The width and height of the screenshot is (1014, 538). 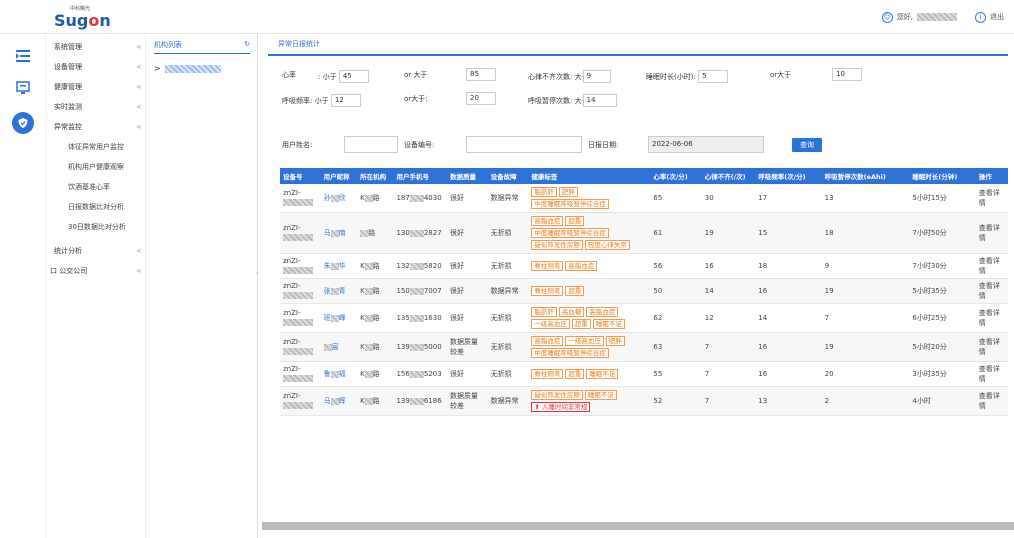 I want to click on column-header: 健康标签, so click(x=589, y=176).